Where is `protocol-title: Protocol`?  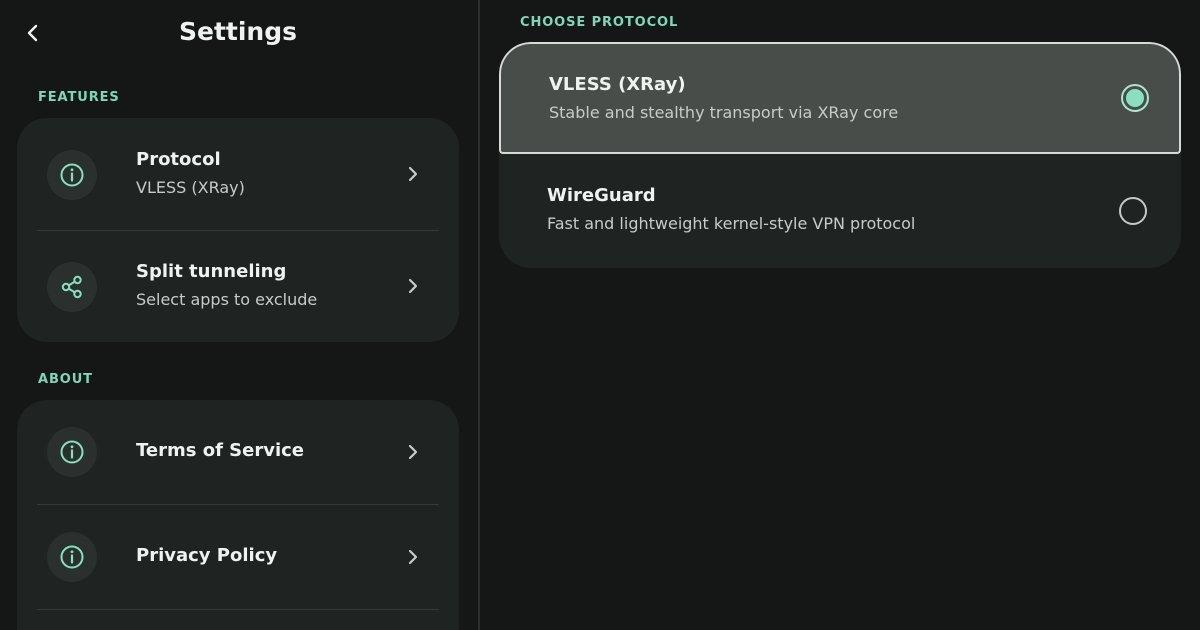
protocol-title: Protocol is located at coordinates (178, 159).